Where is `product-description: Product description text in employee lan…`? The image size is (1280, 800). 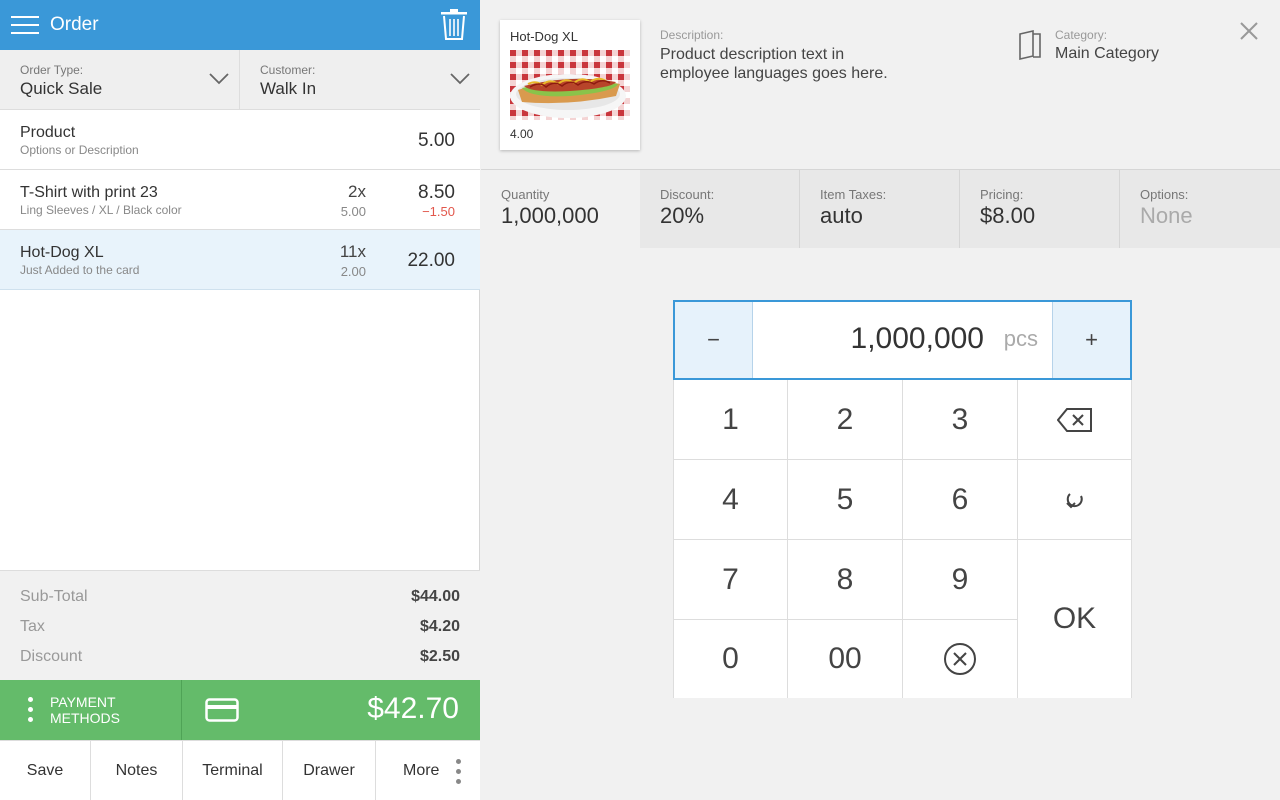 product-description: Product description text in employee lan… is located at coordinates (774, 64).